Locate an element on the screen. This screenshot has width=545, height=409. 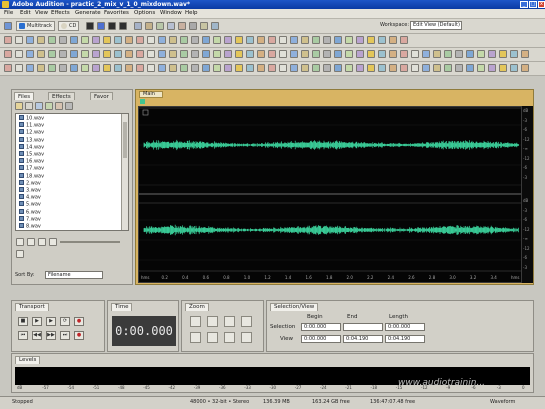
selection-length-field: 0:00.000 is located at coordinates (405, 327).